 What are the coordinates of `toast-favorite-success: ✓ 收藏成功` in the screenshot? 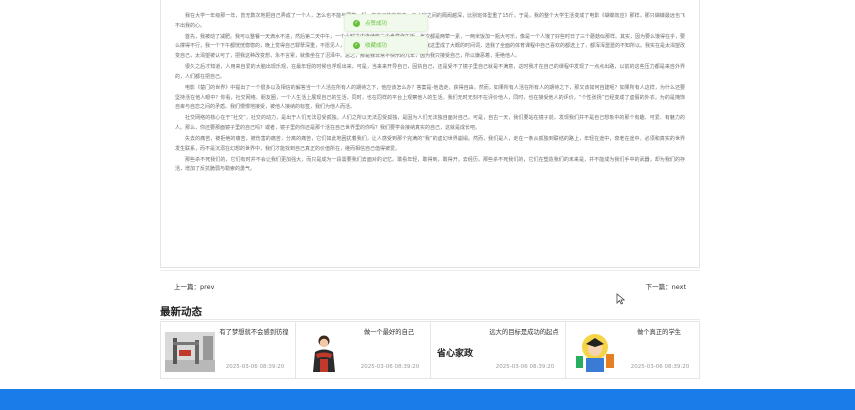 It's located at (386, 45).